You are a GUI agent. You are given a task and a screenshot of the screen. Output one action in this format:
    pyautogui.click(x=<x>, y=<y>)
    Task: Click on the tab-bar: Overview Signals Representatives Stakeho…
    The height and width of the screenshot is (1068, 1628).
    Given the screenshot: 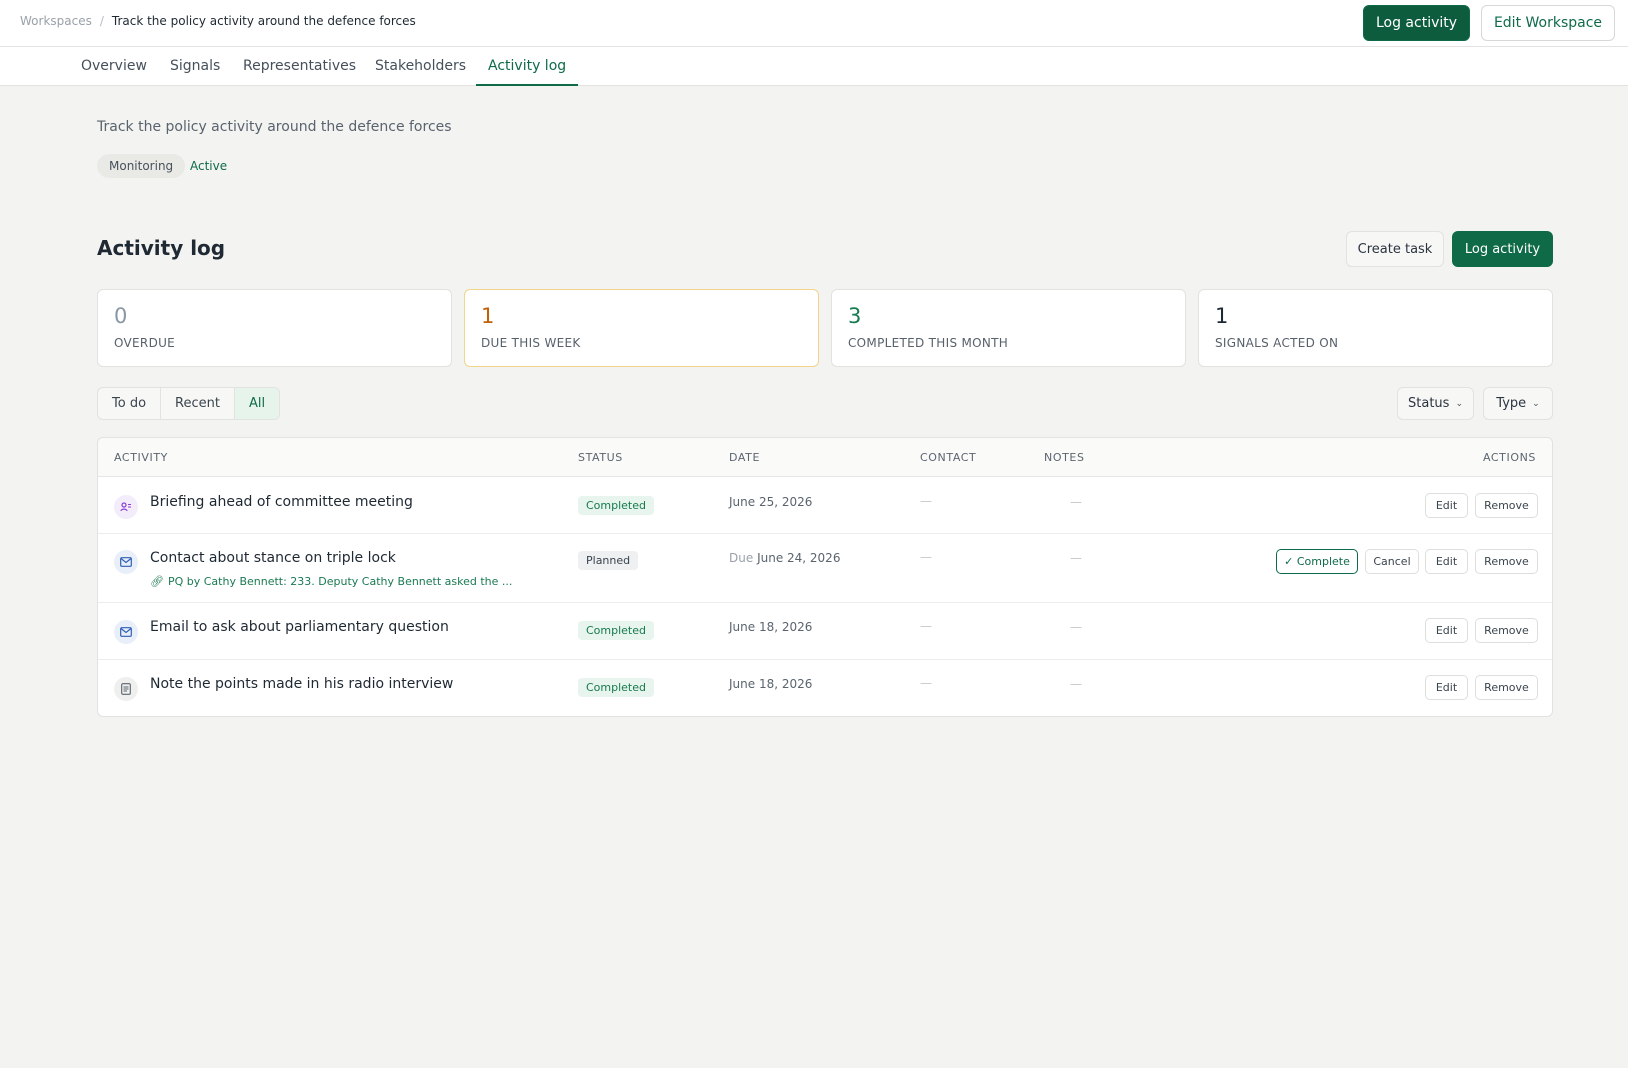 What is the action you would take?
    pyautogui.click(x=814, y=66)
    